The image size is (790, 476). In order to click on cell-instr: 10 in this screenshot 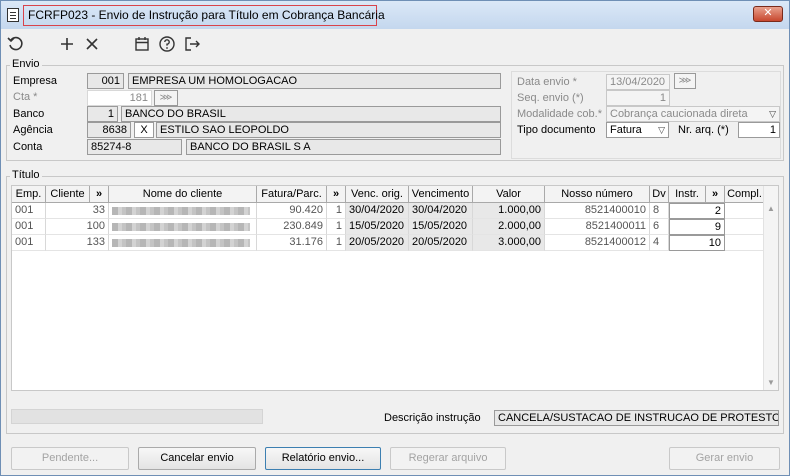, I will do `click(697, 243)`.